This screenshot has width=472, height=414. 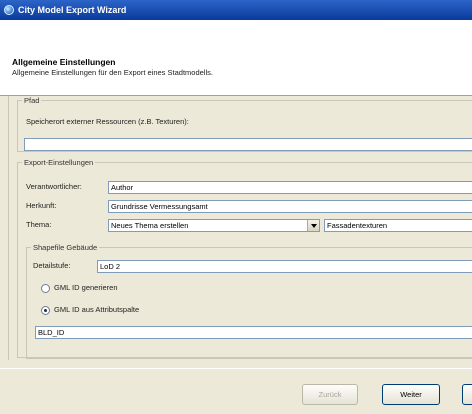 I want to click on theme-label: Thema:, so click(x=39, y=224).